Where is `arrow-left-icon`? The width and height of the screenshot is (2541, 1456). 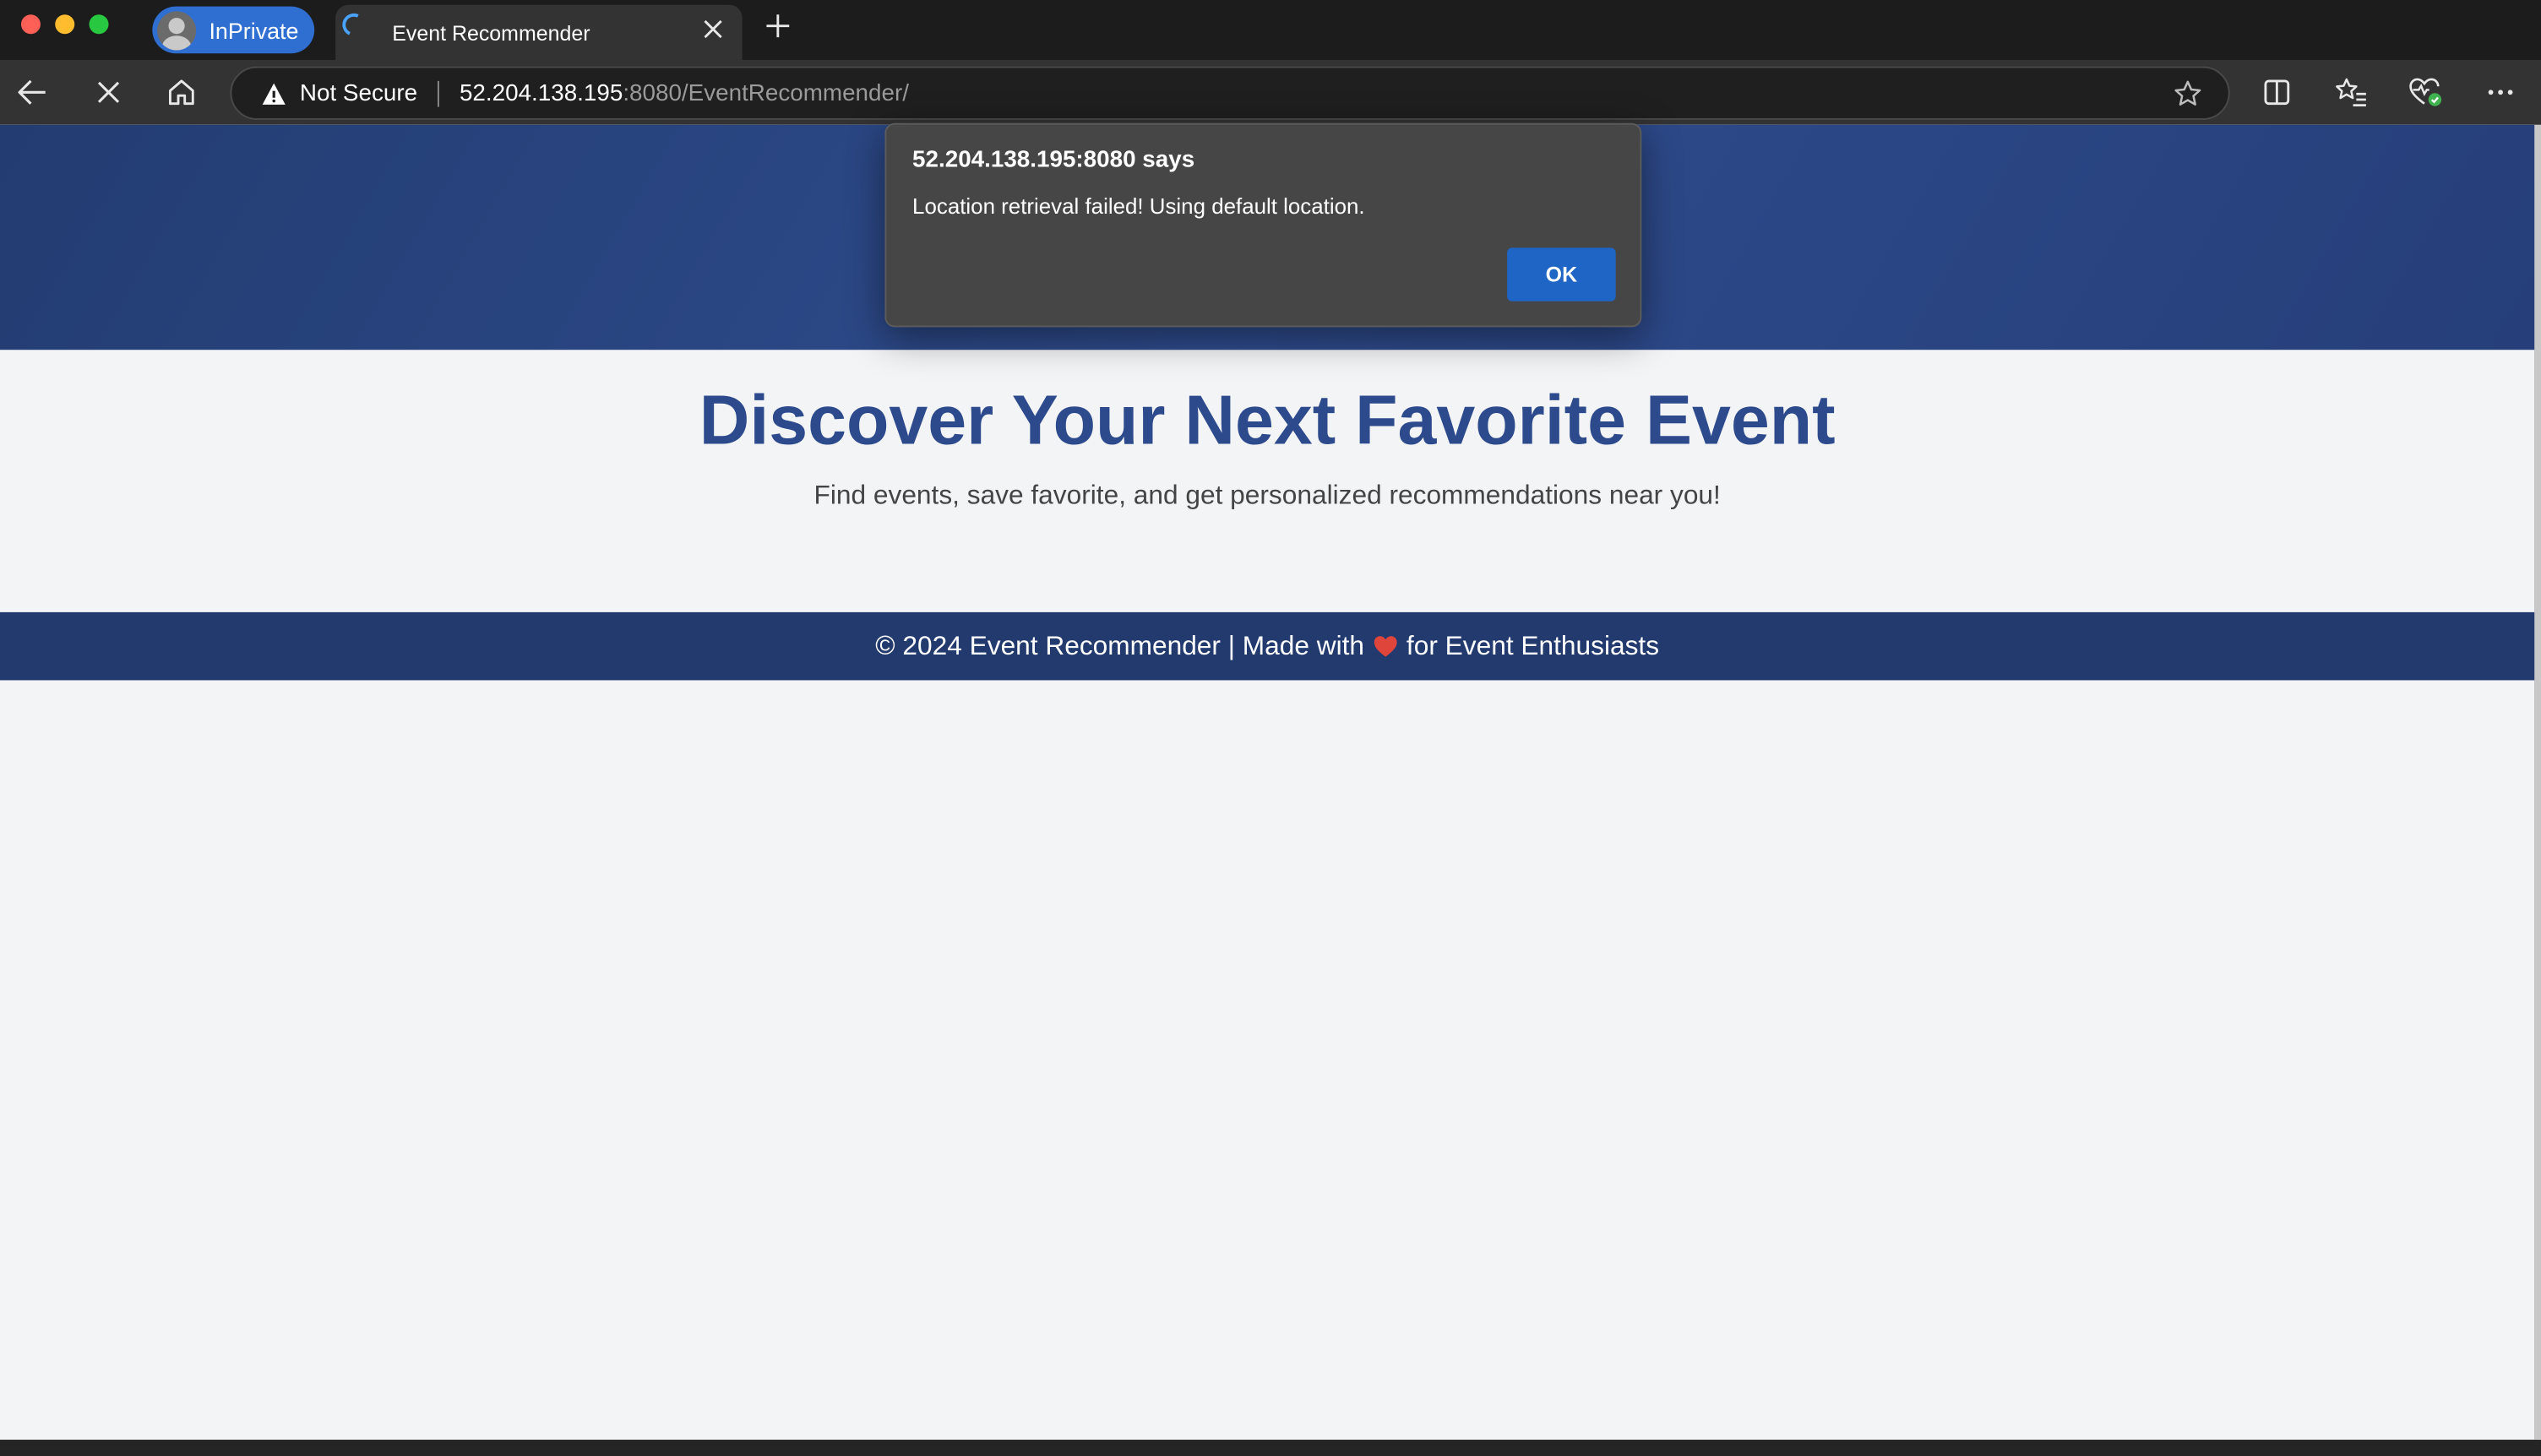
arrow-left-icon is located at coordinates (32, 92).